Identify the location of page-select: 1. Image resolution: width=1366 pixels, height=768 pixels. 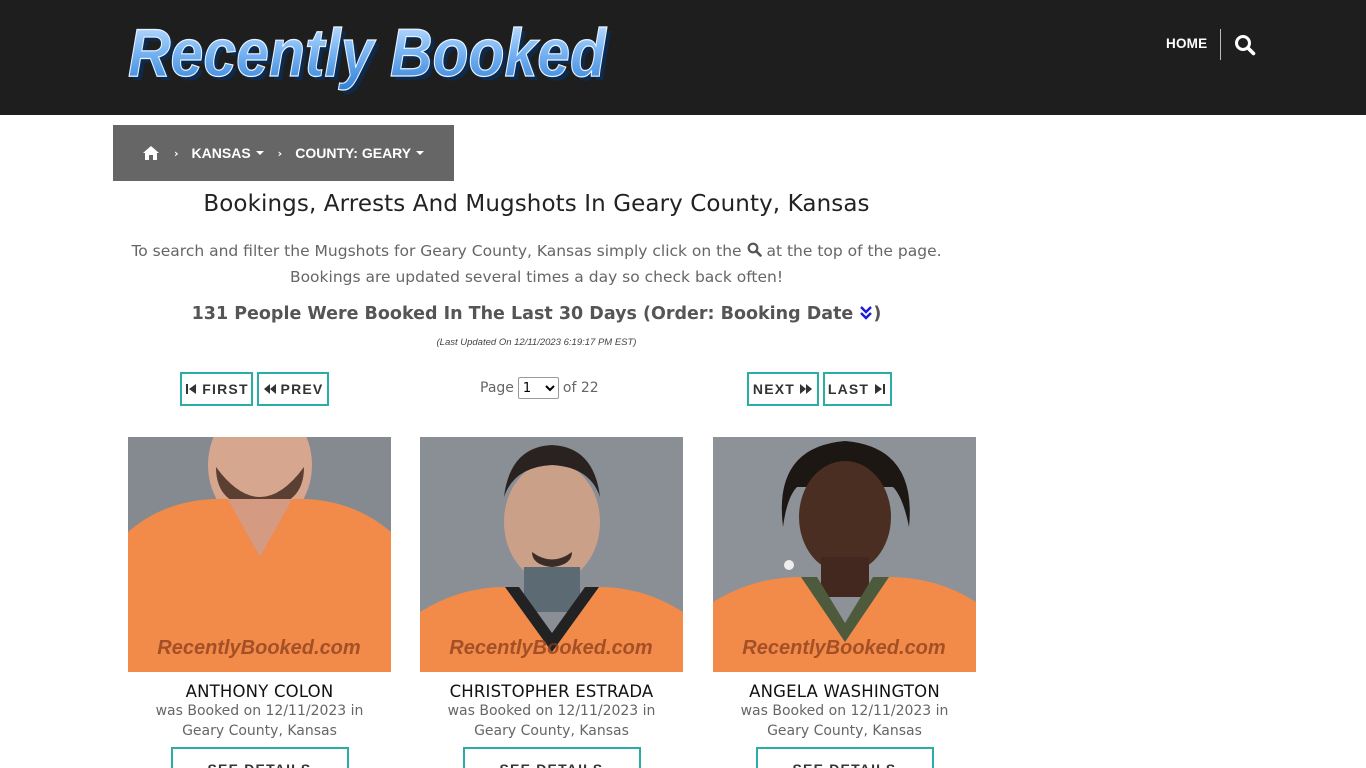
(538, 388).